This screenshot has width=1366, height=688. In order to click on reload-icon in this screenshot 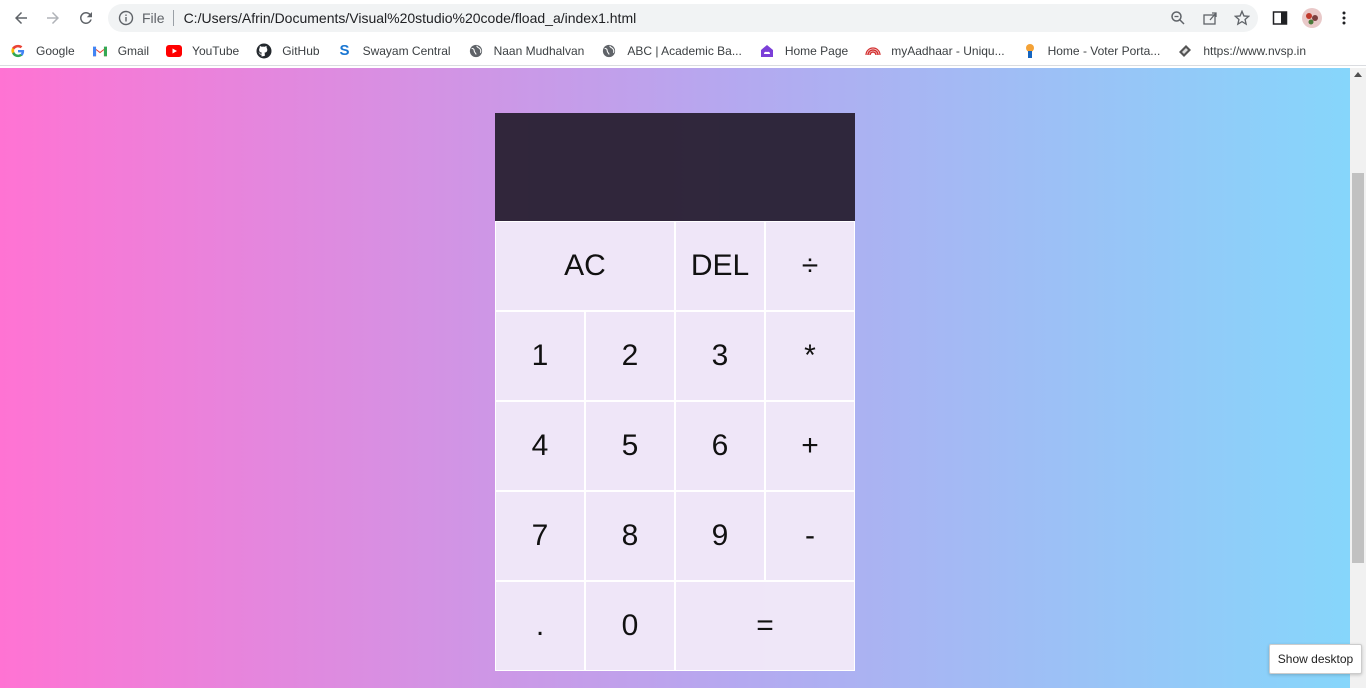, I will do `click(85, 17)`.